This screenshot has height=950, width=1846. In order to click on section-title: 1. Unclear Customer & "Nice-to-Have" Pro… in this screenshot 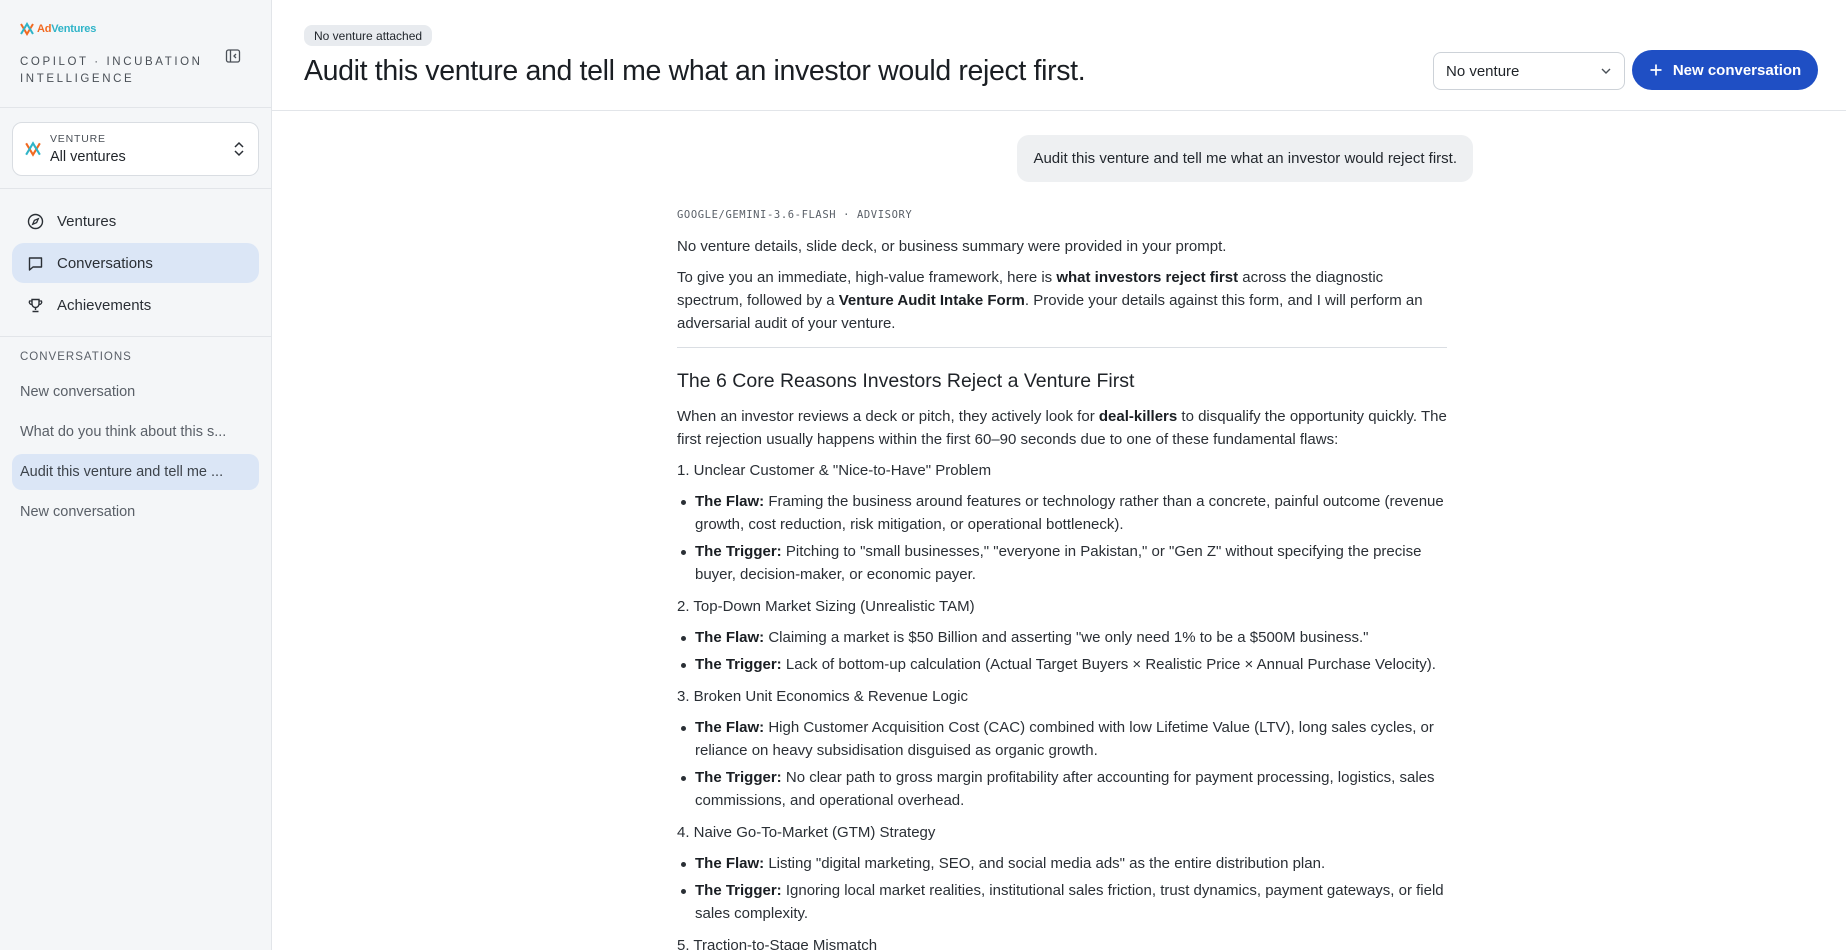, I will do `click(834, 470)`.